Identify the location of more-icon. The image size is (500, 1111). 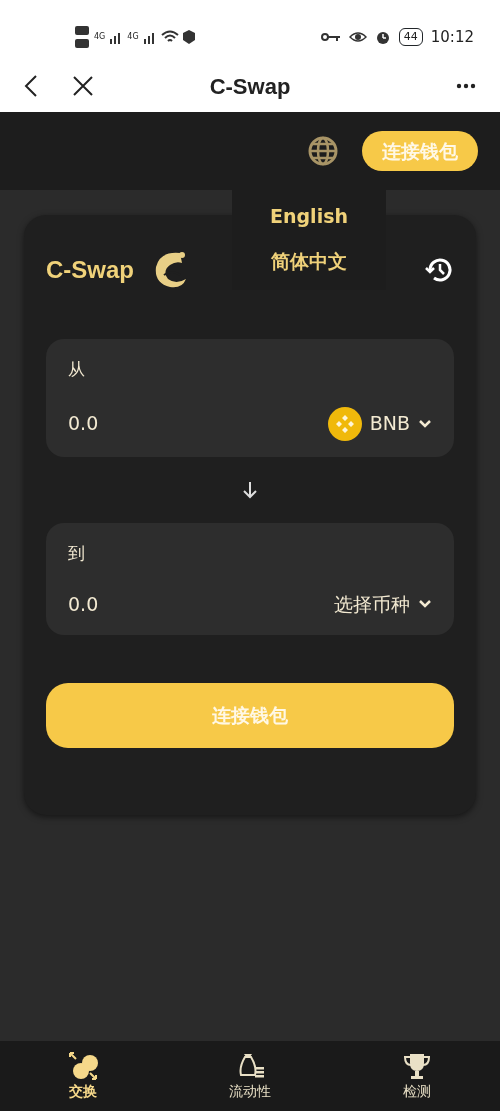
(466, 86).